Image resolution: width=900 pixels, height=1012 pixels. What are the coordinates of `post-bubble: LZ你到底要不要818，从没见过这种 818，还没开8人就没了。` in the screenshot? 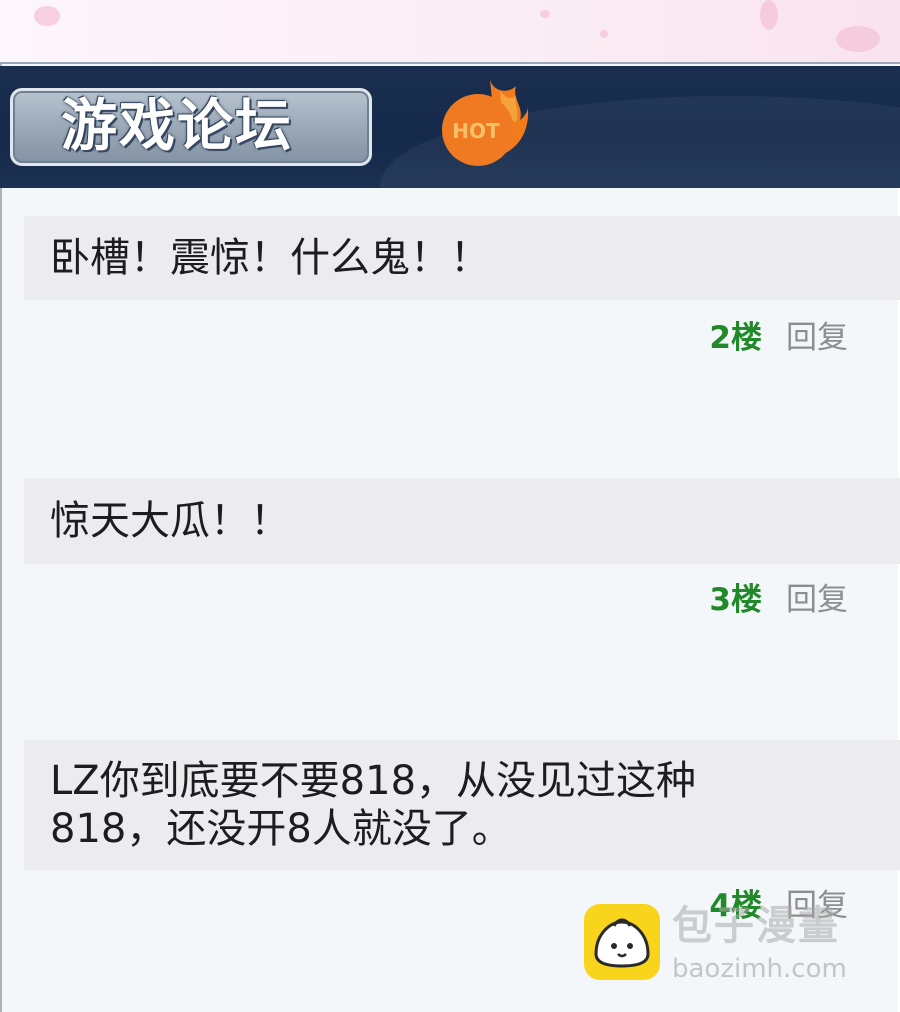 It's located at (462, 805).